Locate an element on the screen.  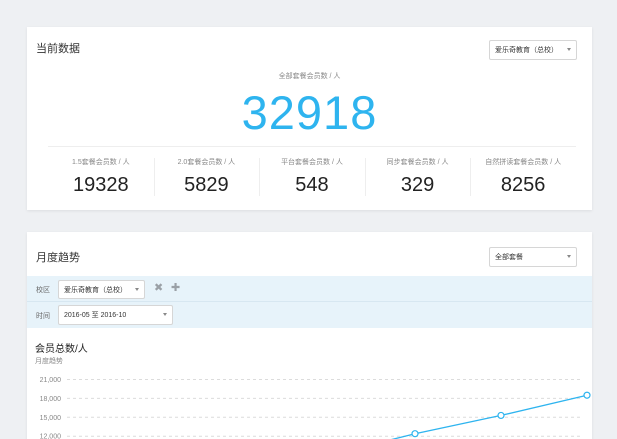
plus-icon: ✚ is located at coordinates (175, 288).